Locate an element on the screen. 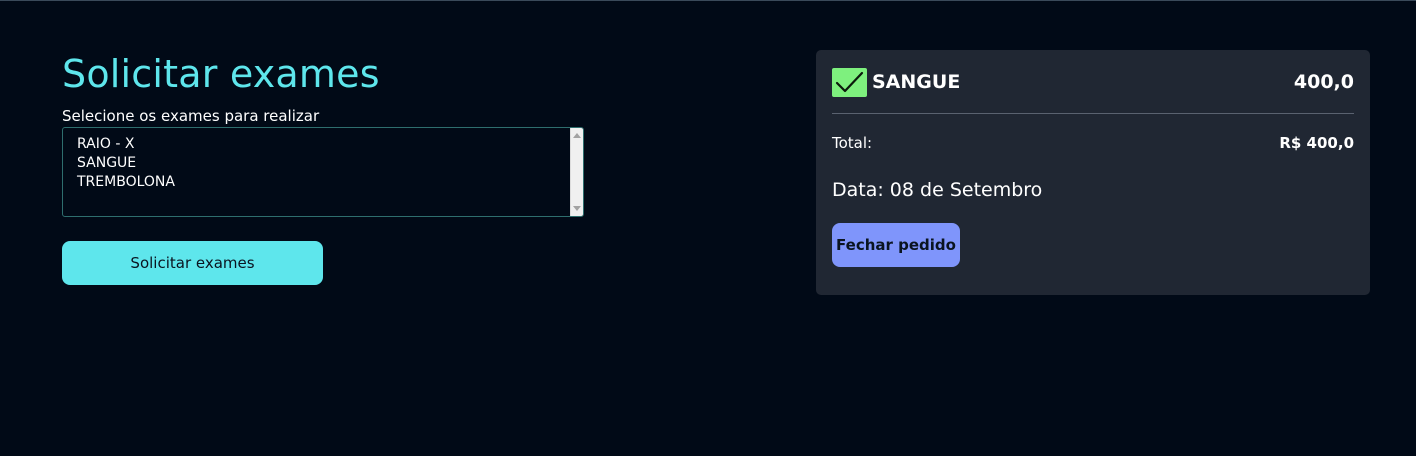 The height and width of the screenshot is (456, 1416). scroll-down-icon is located at coordinates (577, 208).